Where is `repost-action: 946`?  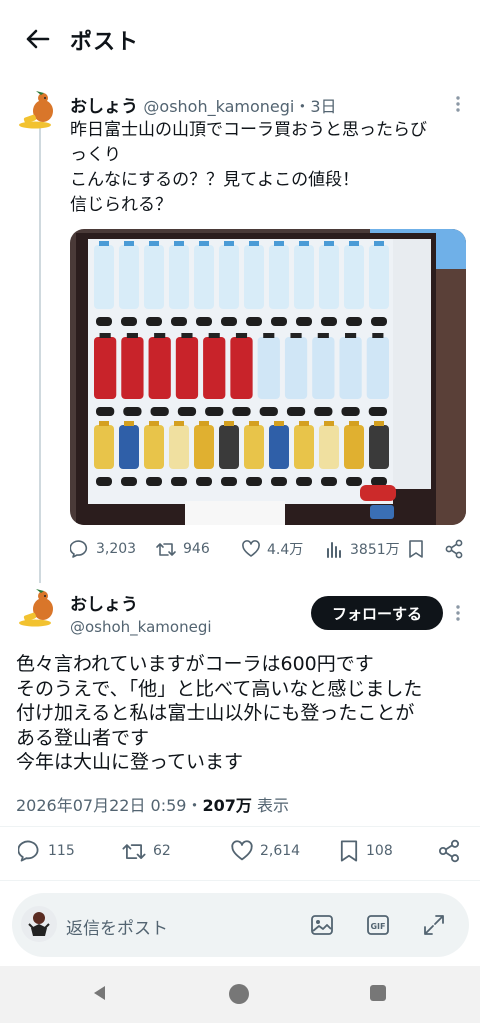 repost-action: 946 is located at coordinates (182, 549).